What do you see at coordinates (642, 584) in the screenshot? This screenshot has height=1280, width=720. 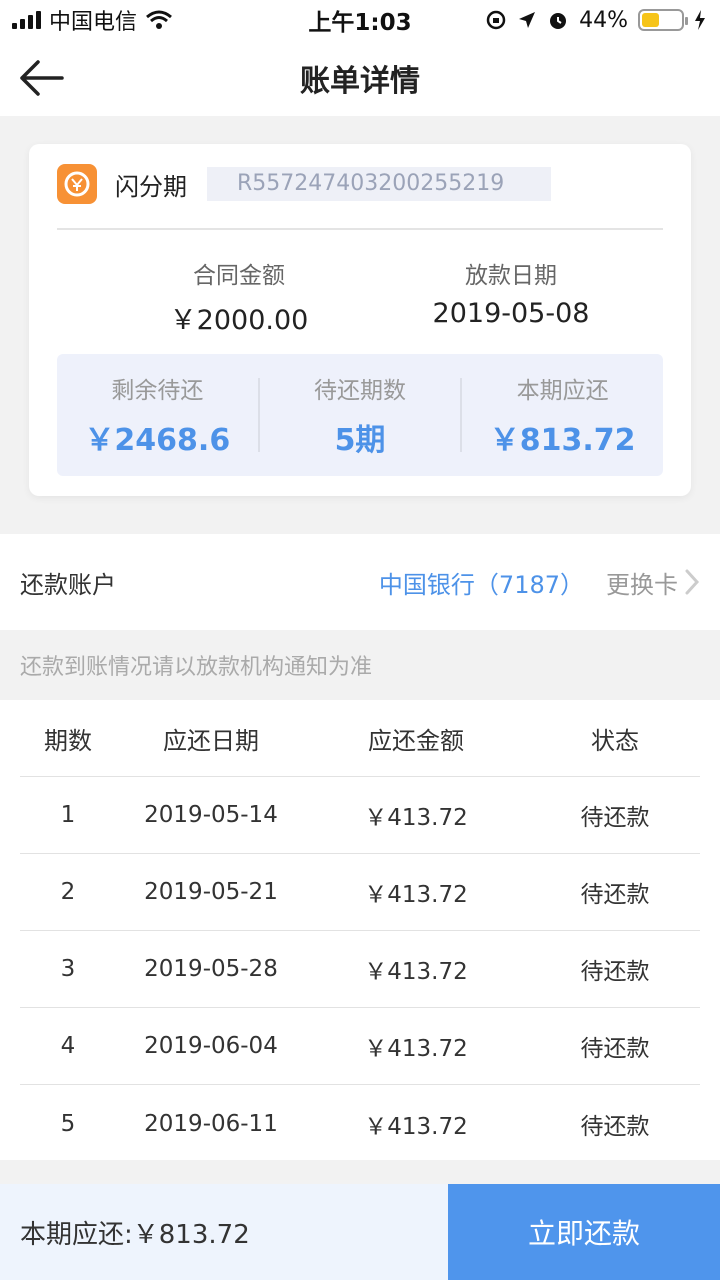 I see `change-card-label: 更换卡` at bounding box center [642, 584].